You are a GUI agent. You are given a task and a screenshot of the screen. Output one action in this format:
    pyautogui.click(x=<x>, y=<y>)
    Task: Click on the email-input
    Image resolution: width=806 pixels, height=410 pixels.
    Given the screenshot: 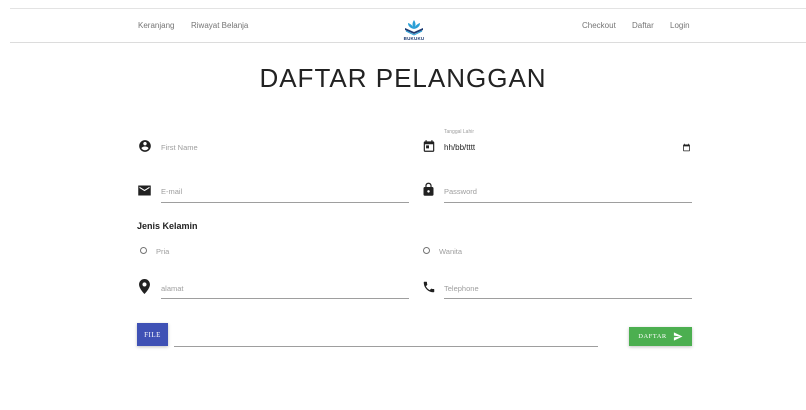 What is the action you would take?
    pyautogui.click(x=284, y=191)
    